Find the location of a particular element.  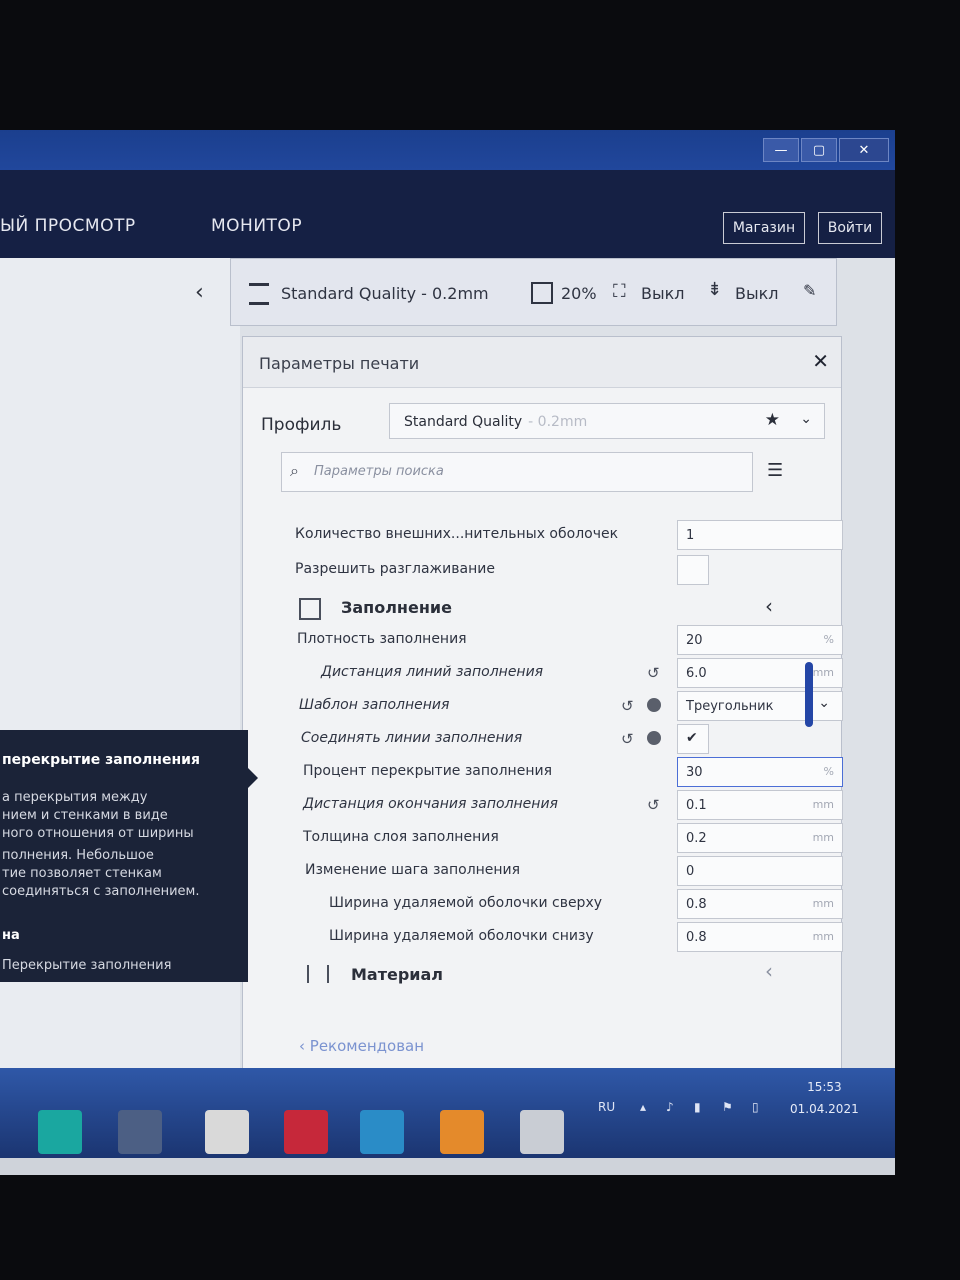

nav-monitor: МОНИТОР is located at coordinates (256, 226).